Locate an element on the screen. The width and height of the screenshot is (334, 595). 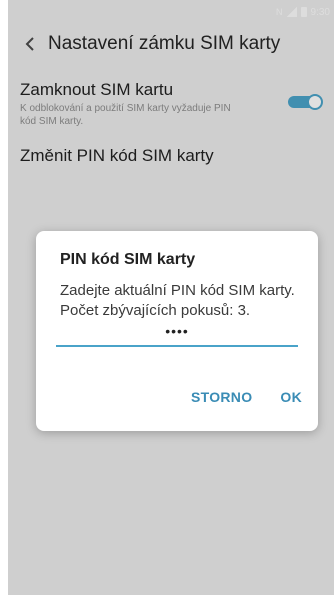
dialog-message-line2: Počet zbývajících pokusů: 3. is located at coordinates (155, 310).